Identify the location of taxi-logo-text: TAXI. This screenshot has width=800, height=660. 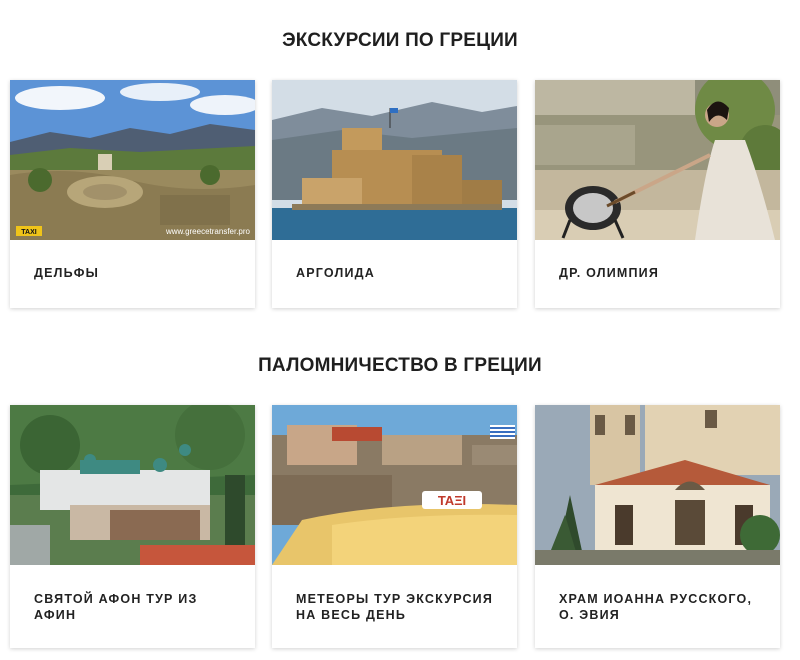
(28, 232).